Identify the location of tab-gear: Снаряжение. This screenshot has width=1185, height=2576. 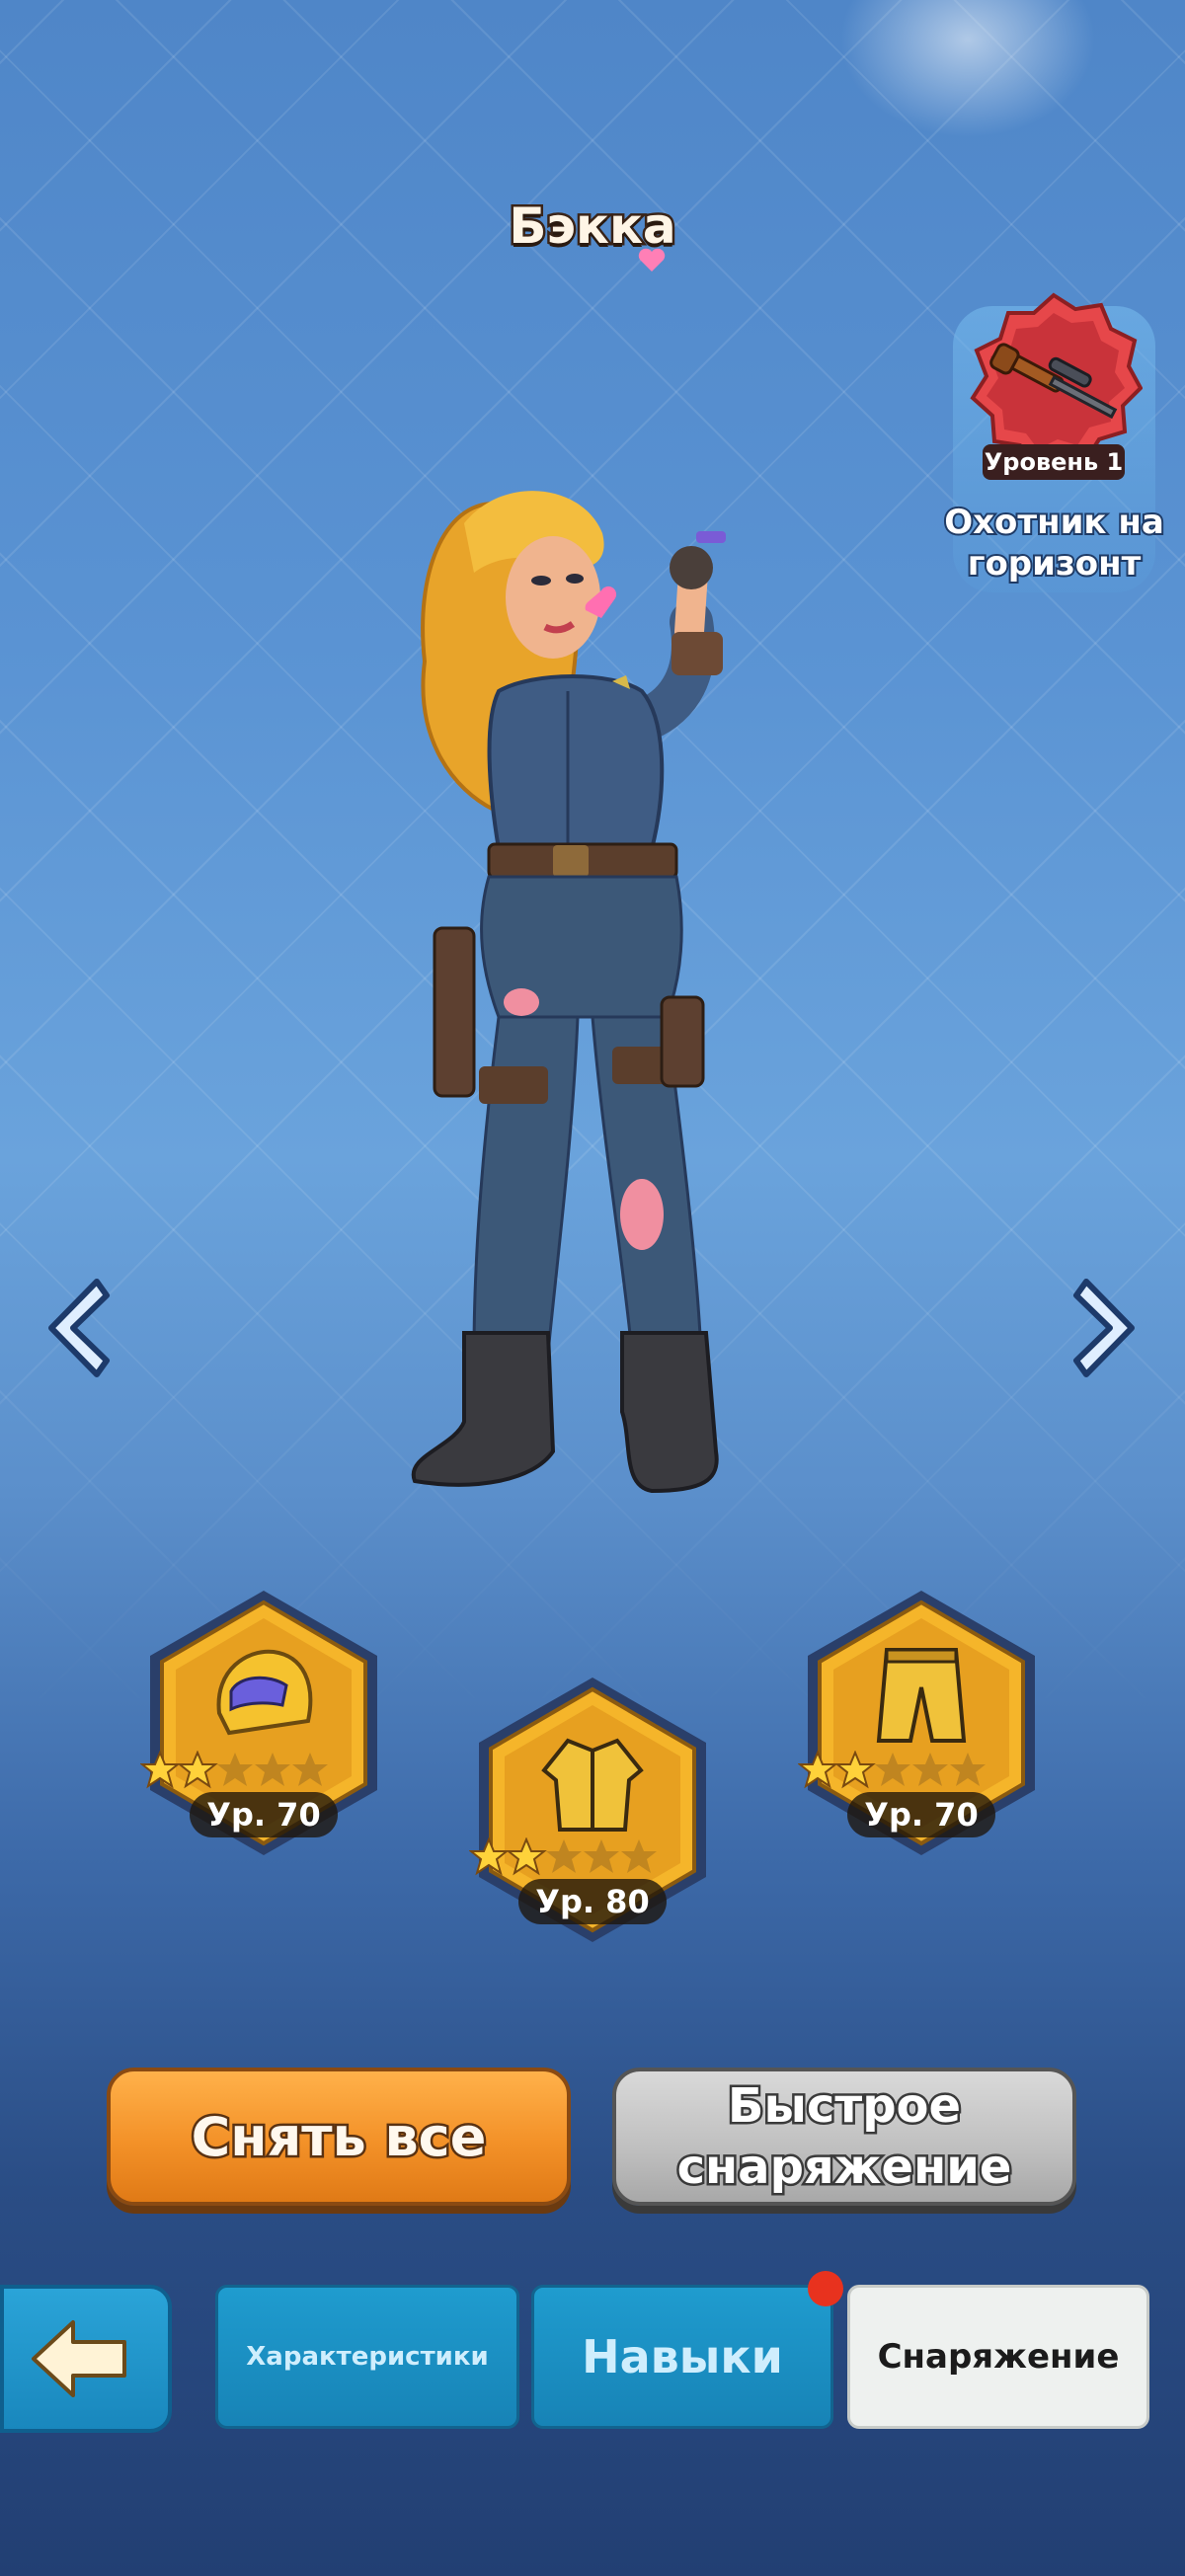
(998, 2357).